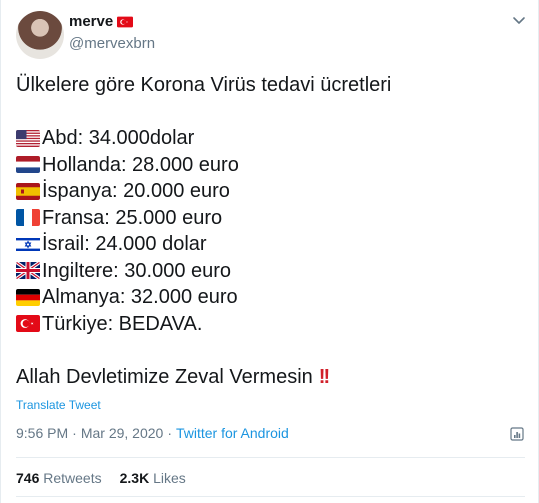 The width and height of the screenshot is (539, 503). I want to click on list-item: Ingiltere: 30.000 euro, so click(271, 271).